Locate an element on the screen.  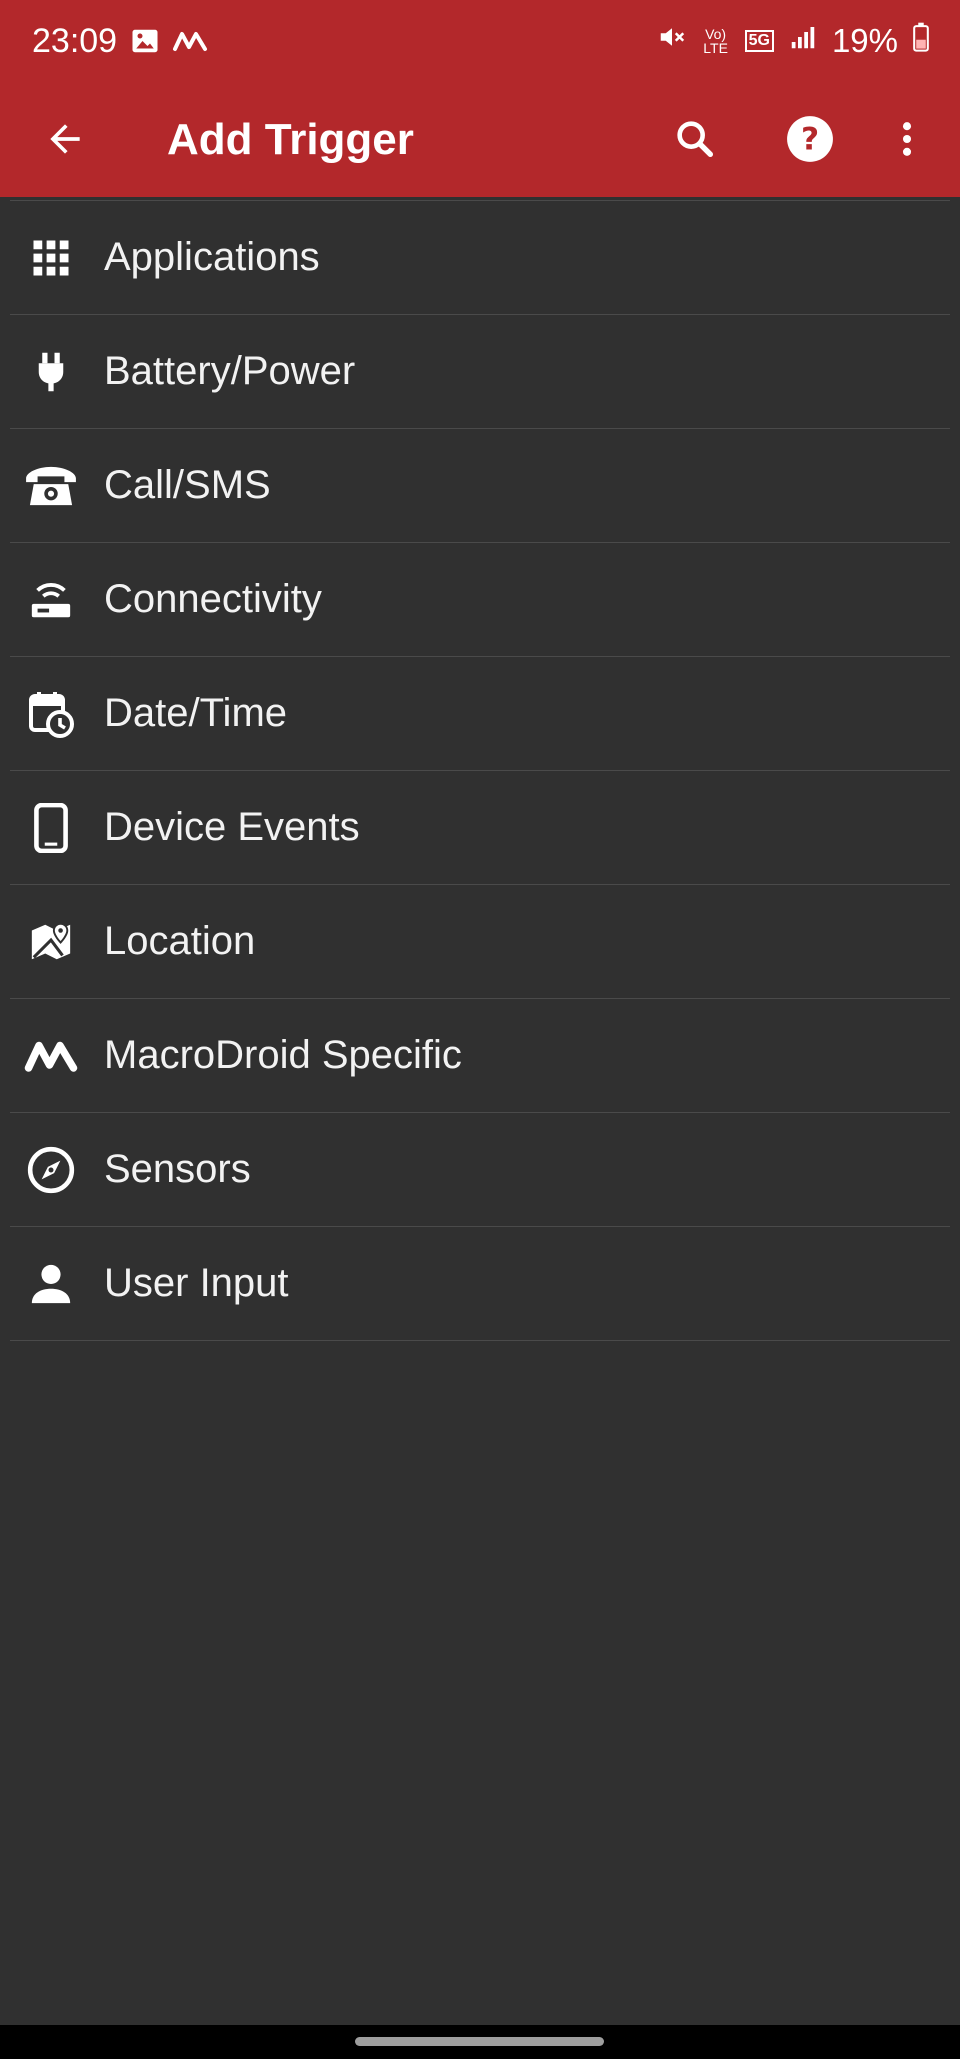
help-button: ? is located at coordinates (810, 141).